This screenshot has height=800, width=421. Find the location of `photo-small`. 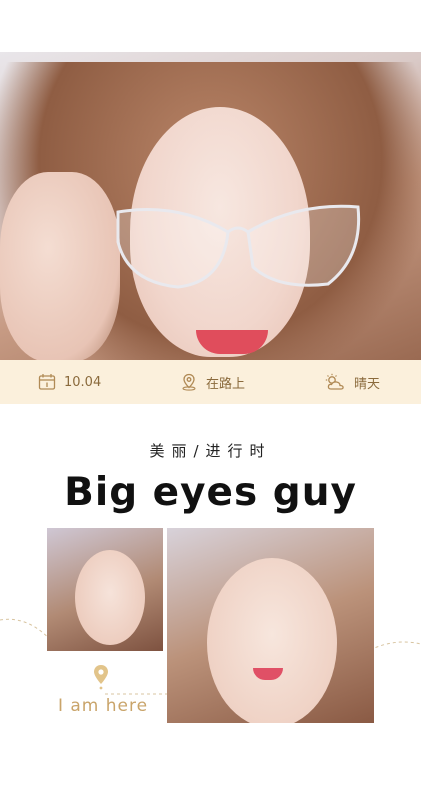

photo-small is located at coordinates (105, 589).